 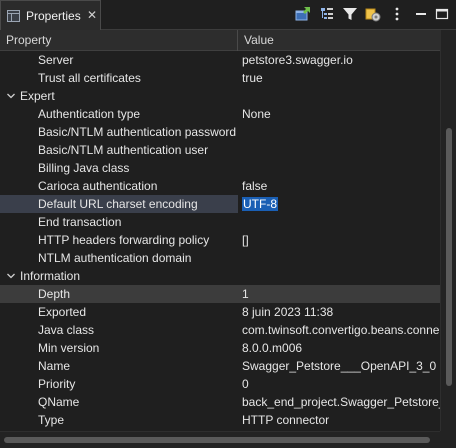 What do you see at coordinates (220, 96) in the screenshot?
I see `category-row: Expert` at bounding box center [220, 96].